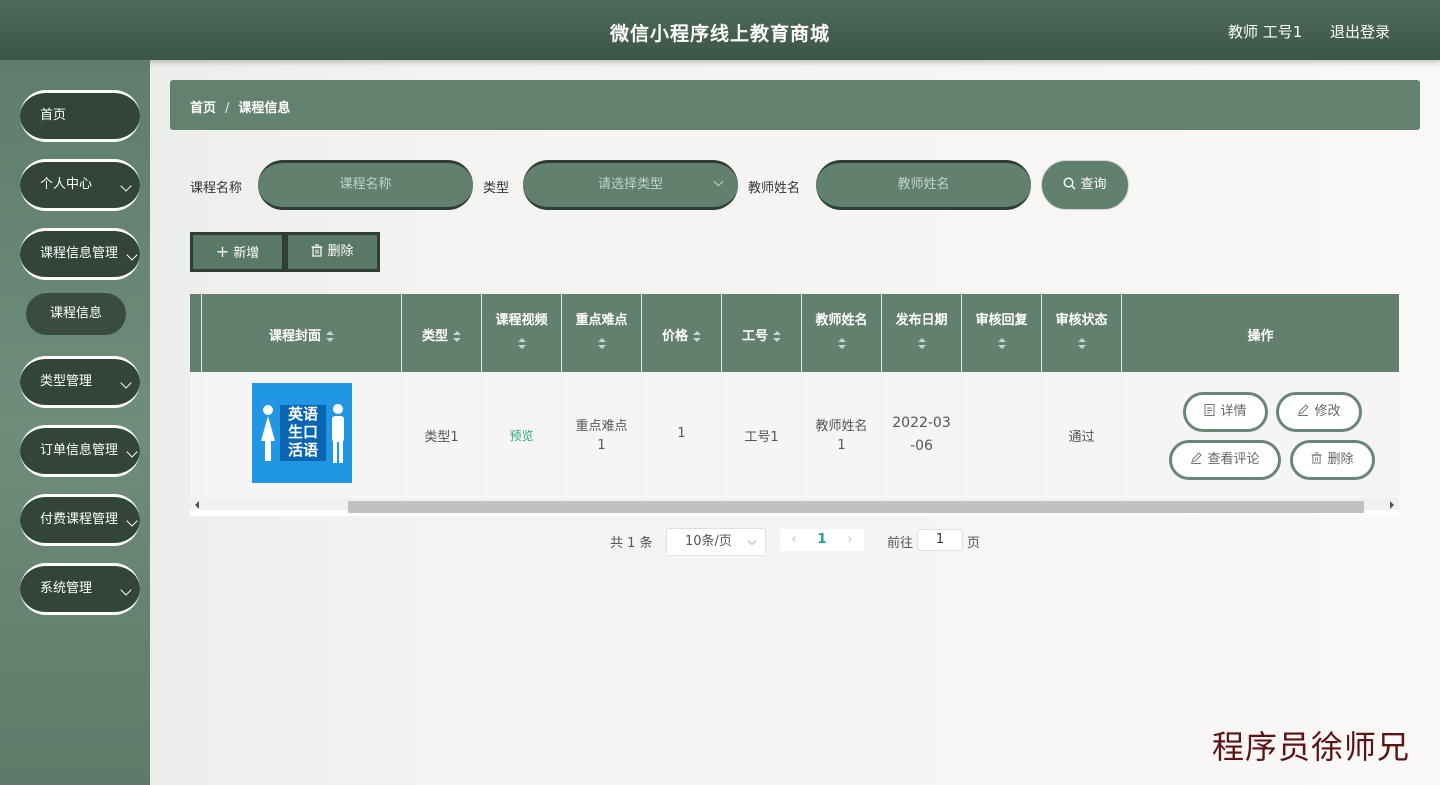 This screenshot has height=785, width=1440. I want to click on type-select-placeholder: 请选择类型, so click(630, 184).